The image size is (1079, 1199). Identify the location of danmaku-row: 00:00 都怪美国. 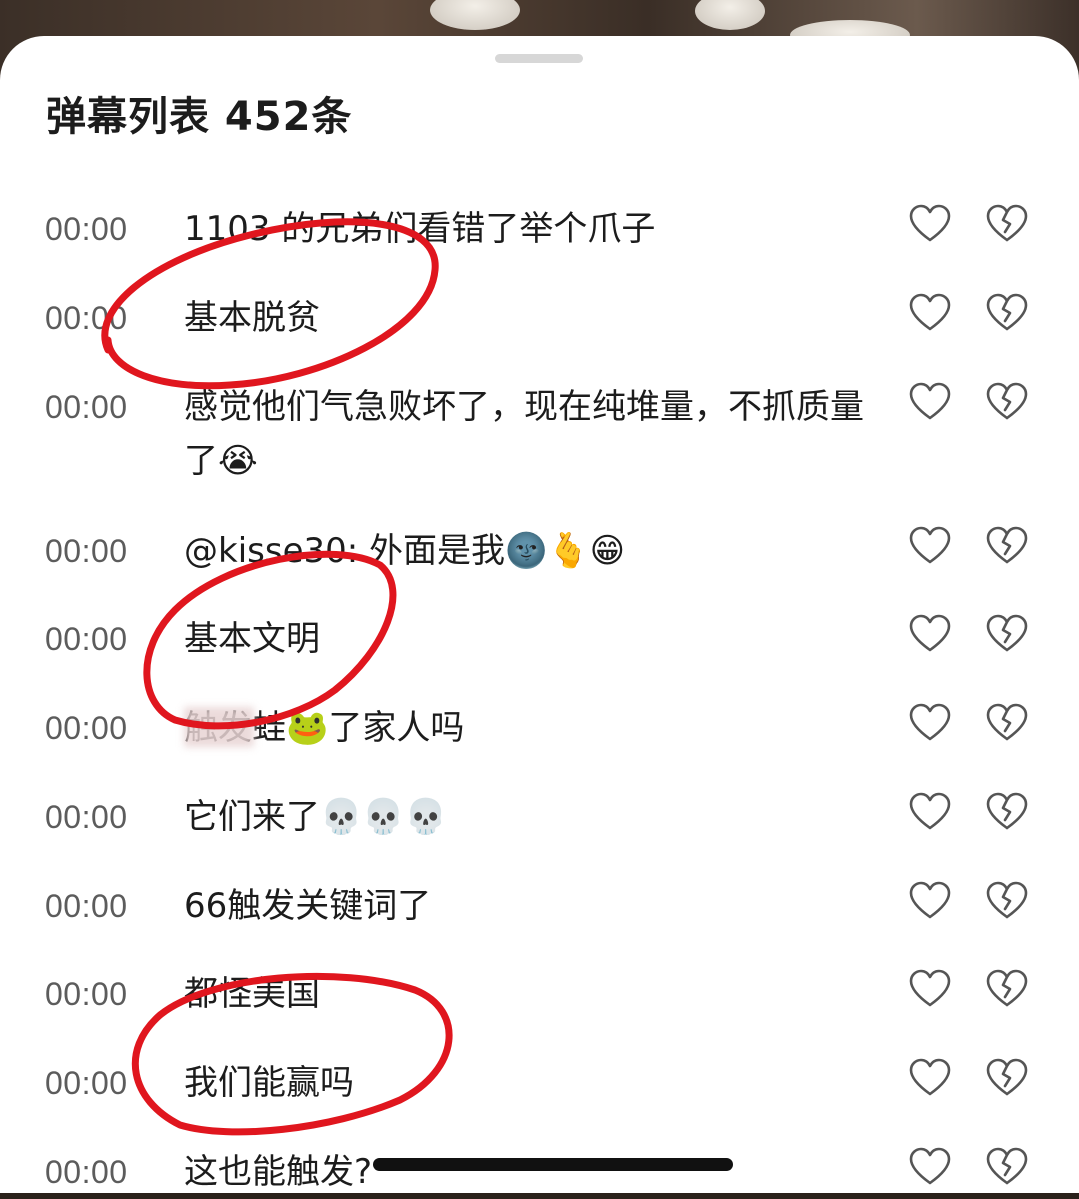
(539, 987).